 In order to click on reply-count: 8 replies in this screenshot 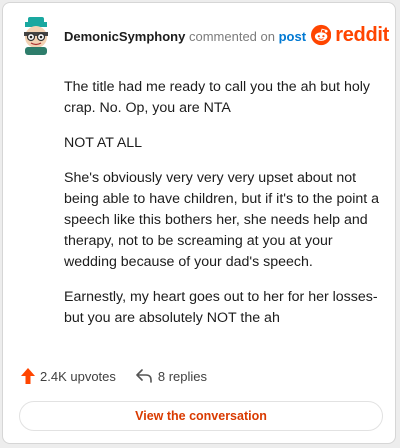, I will do `click(182, 376)`.